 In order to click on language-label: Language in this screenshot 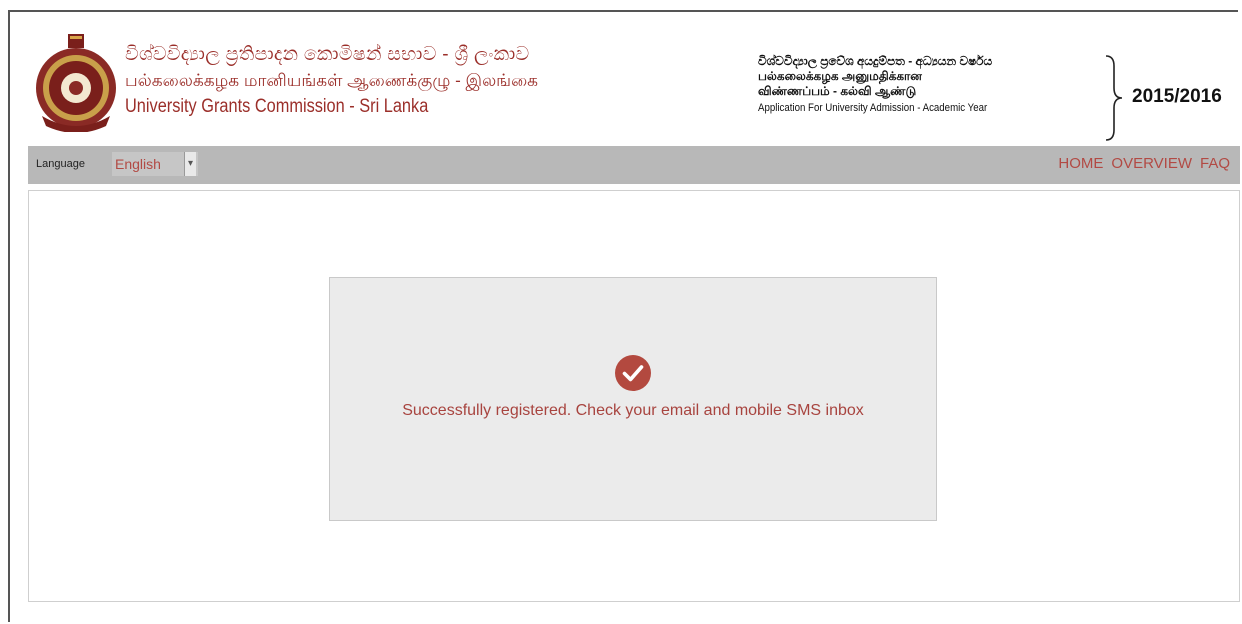, I will do `click(60, 164)`.